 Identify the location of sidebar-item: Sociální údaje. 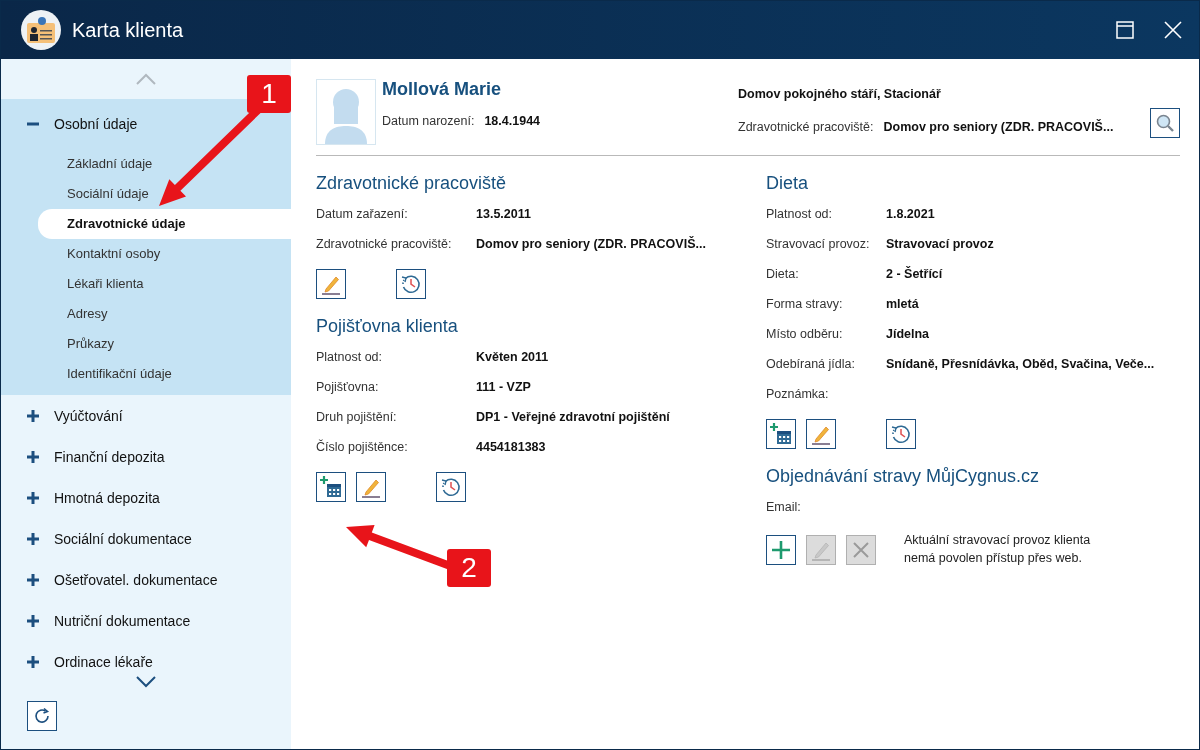
(164, 194).